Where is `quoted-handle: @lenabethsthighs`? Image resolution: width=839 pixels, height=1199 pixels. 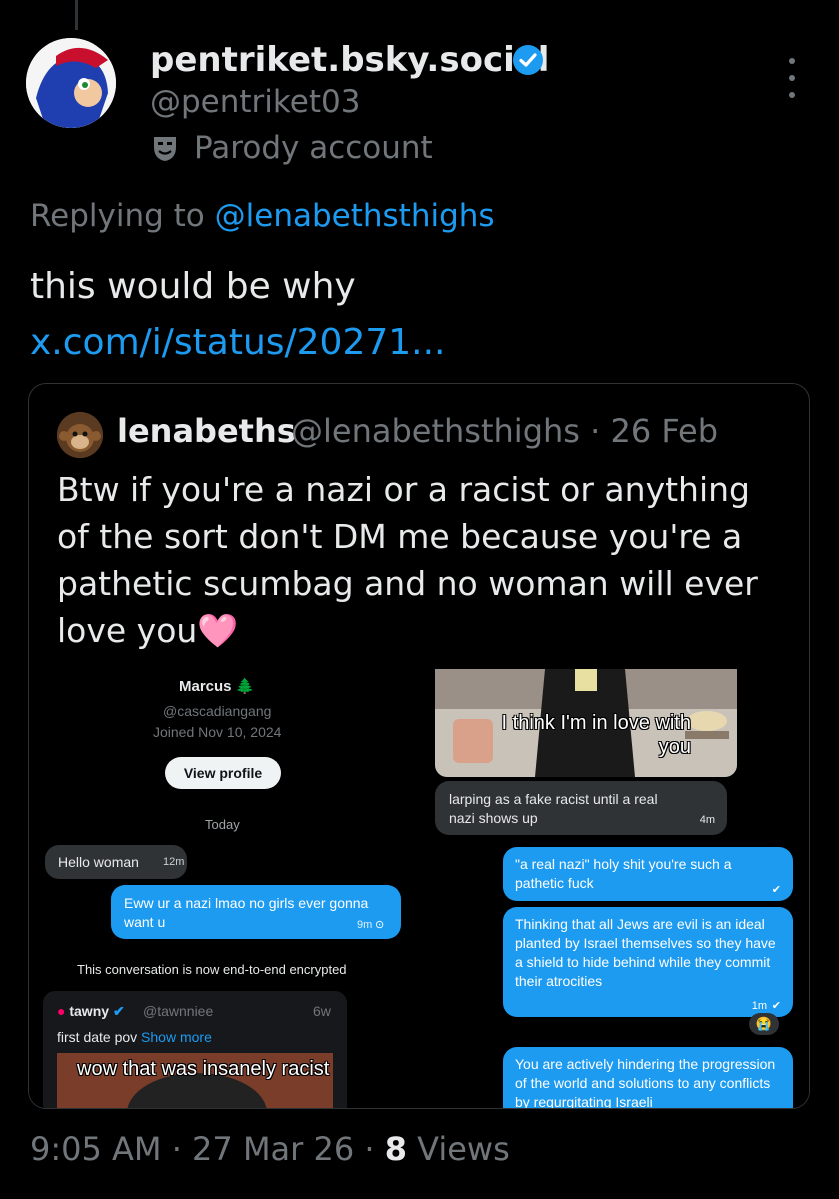
quoted-handle: @lenabethsthighs is located at coordinates (435, 431).